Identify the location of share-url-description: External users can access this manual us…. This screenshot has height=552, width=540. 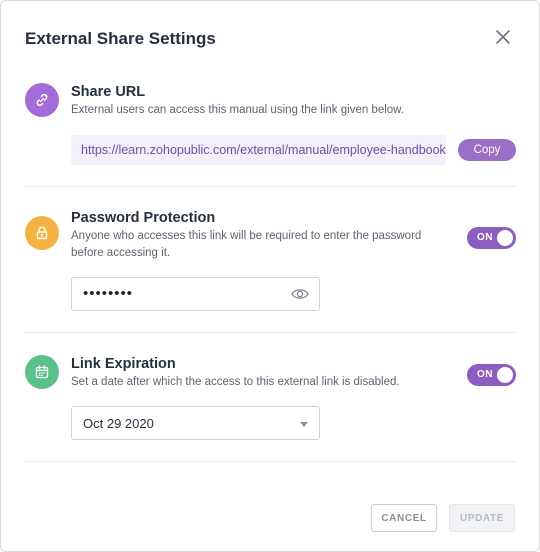
(238, 110).